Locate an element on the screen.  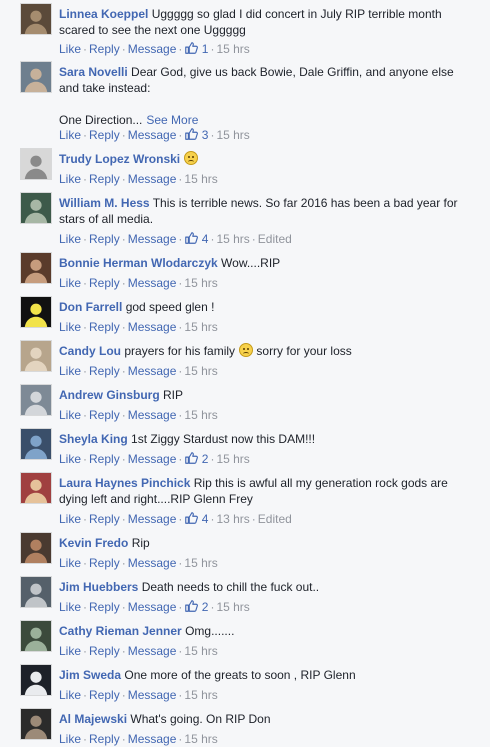
comment-author: Don Farrell is located at coordinates (90, 307).